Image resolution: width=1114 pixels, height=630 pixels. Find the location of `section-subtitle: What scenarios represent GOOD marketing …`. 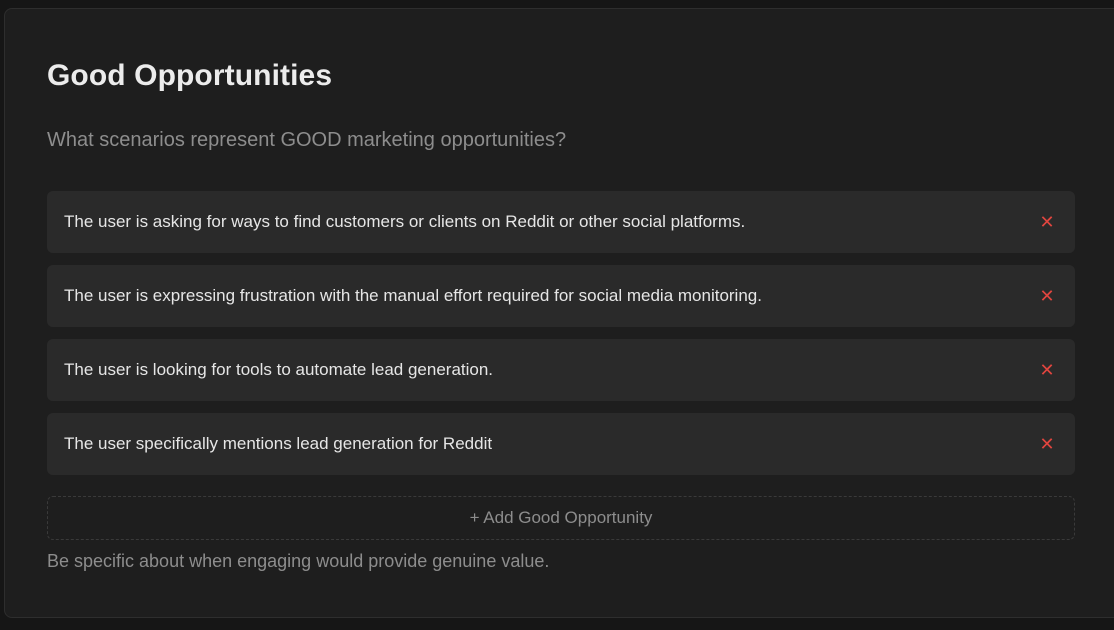

section-subtitle: What scenarios represent GOOD marketing … is located at coordinates (307, 140).